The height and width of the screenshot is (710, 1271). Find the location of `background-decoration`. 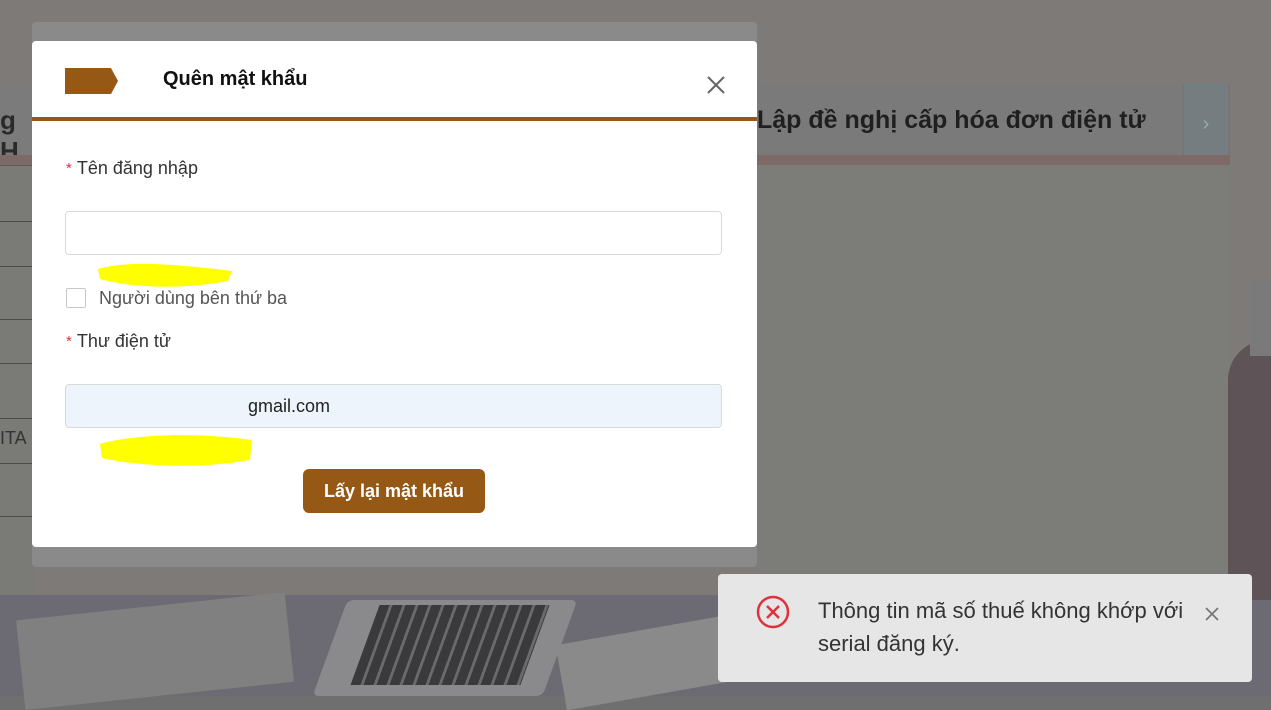

background-decoration is located at coordinates (1249, 470).